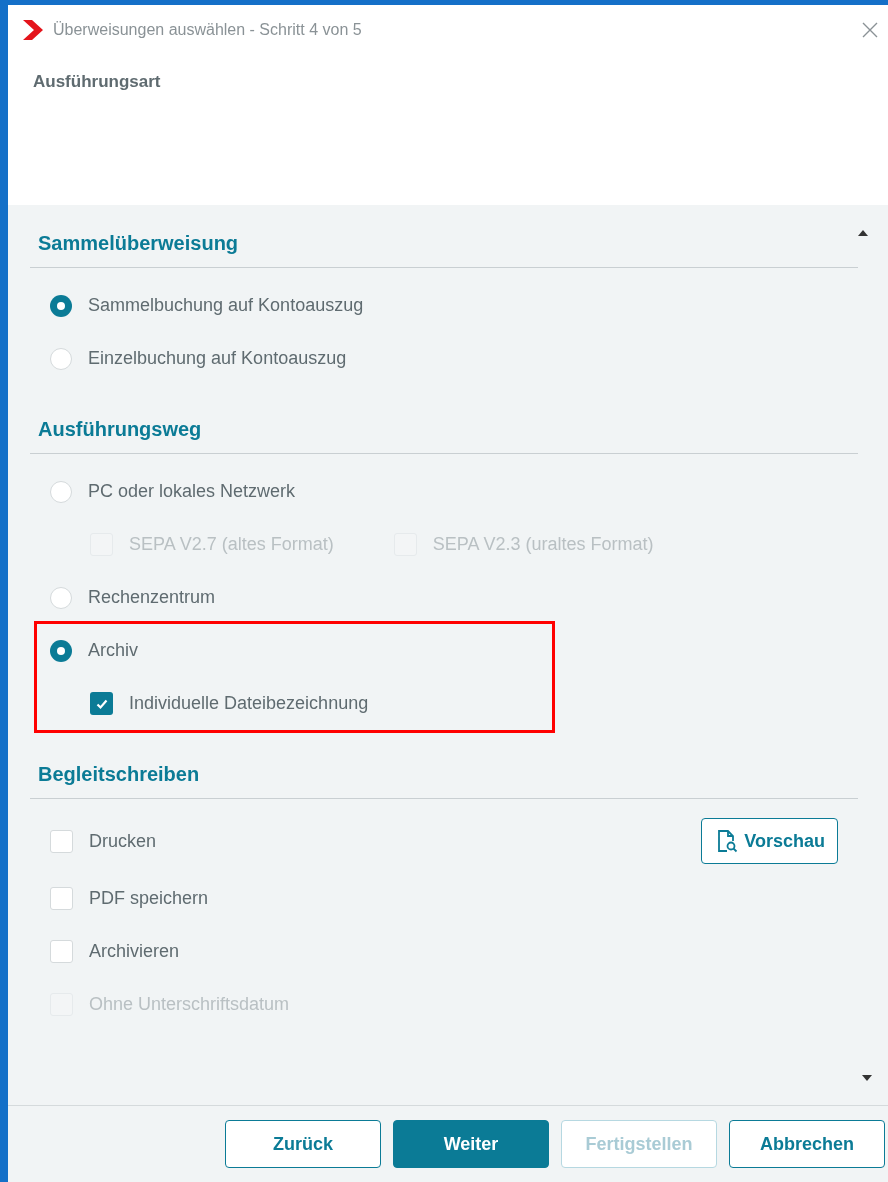 The height and width of the screenshot is (1182, 888). What do you see at coordinates (867, 1078) in the screenshot?
I see `scroll-down-icon` at bounding box center [867, 1078].